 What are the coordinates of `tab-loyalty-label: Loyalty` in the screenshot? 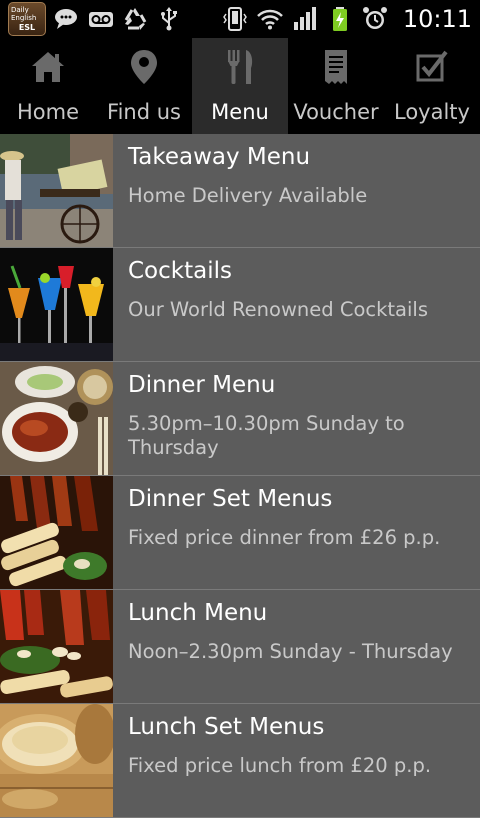 It's located at (432, 112).